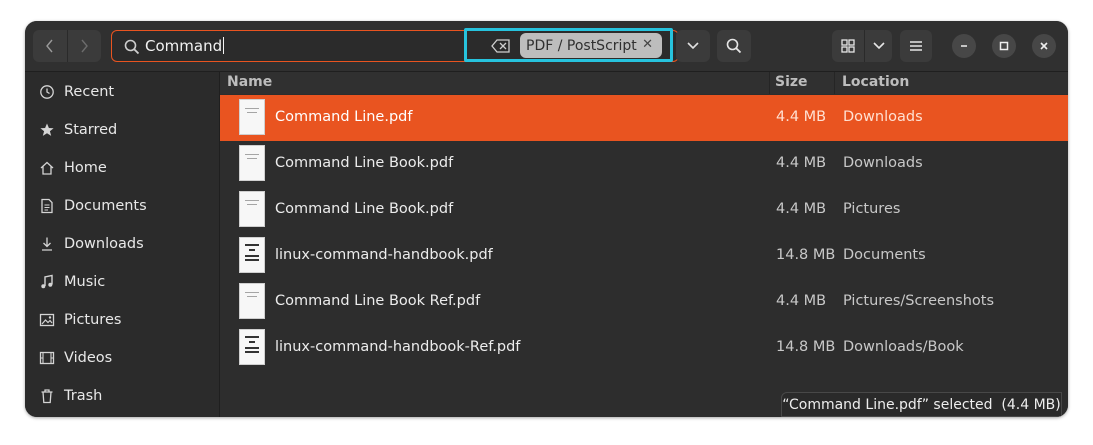 This screenshot has height=445, width=1093. I want to click on grid-view-button, so click(848, 46).